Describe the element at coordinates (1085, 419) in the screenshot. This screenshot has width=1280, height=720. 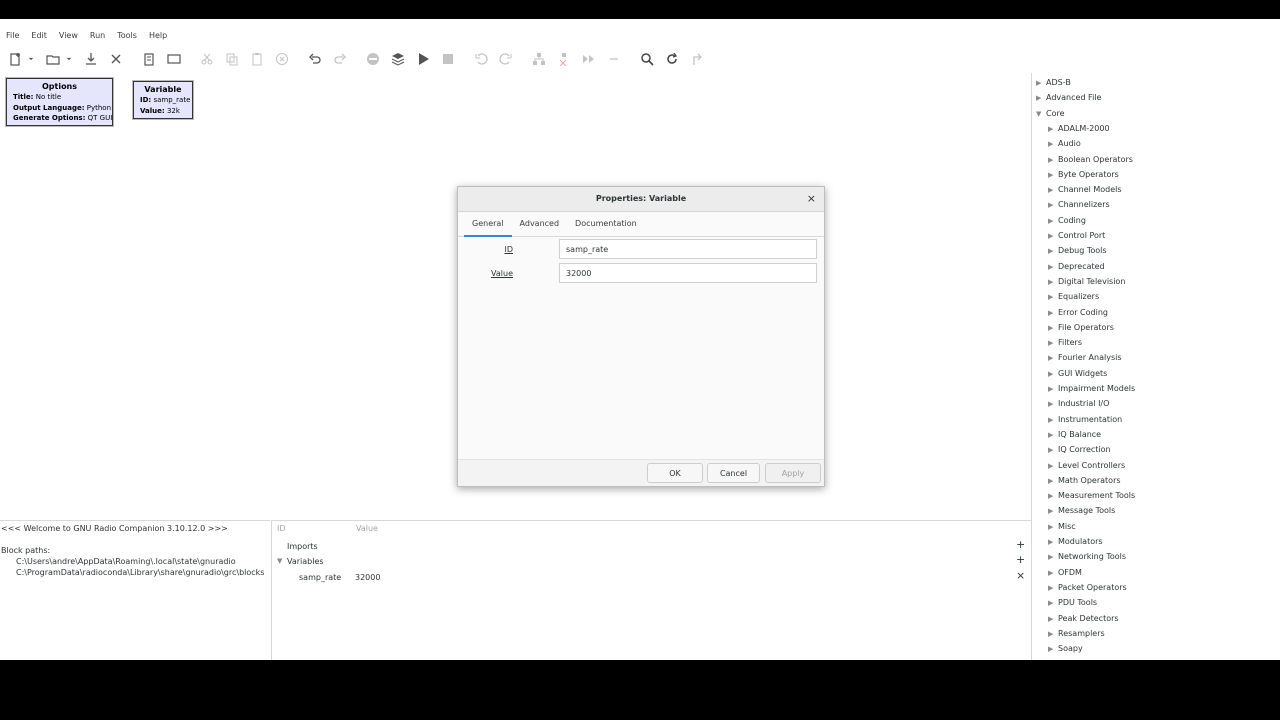
I see `library-subcategory: ▶ Instrumentation` at that location.